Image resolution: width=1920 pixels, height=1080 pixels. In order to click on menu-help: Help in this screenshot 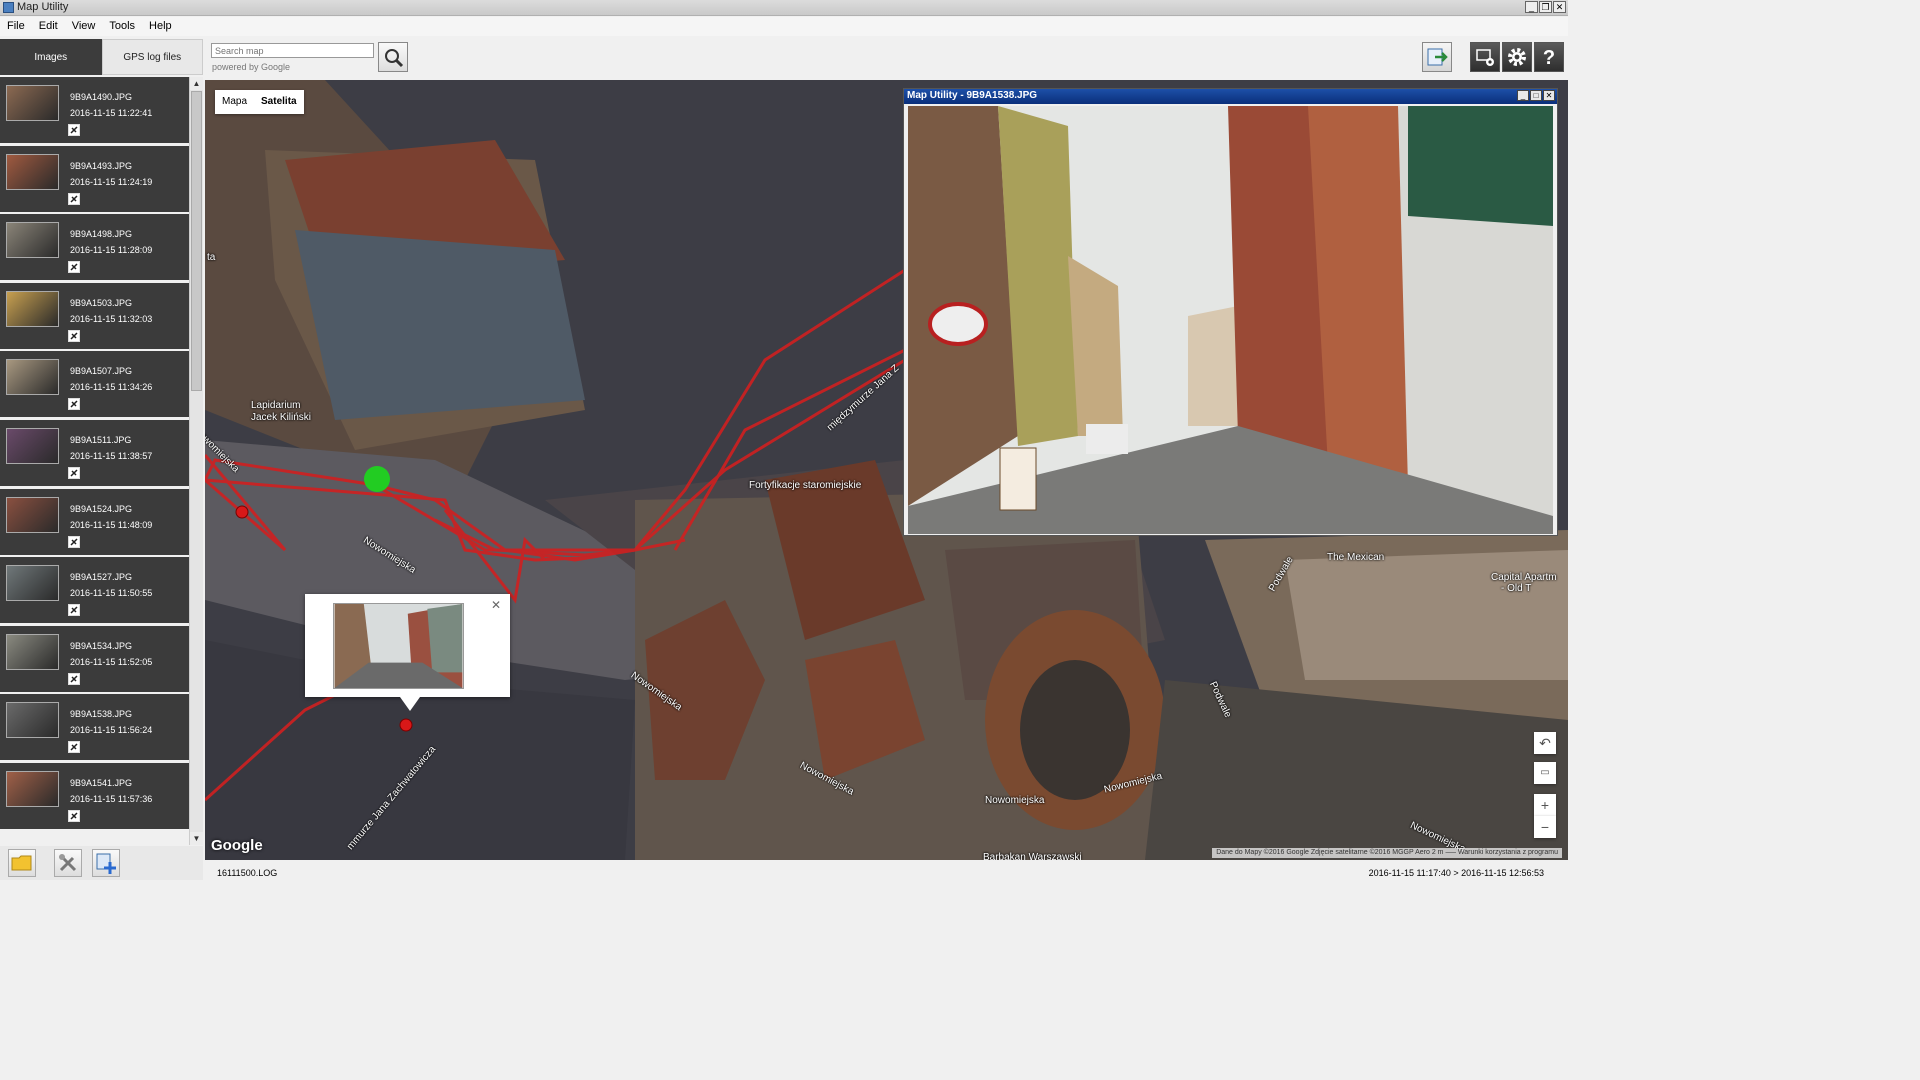, I will do `click(160, 26)`.